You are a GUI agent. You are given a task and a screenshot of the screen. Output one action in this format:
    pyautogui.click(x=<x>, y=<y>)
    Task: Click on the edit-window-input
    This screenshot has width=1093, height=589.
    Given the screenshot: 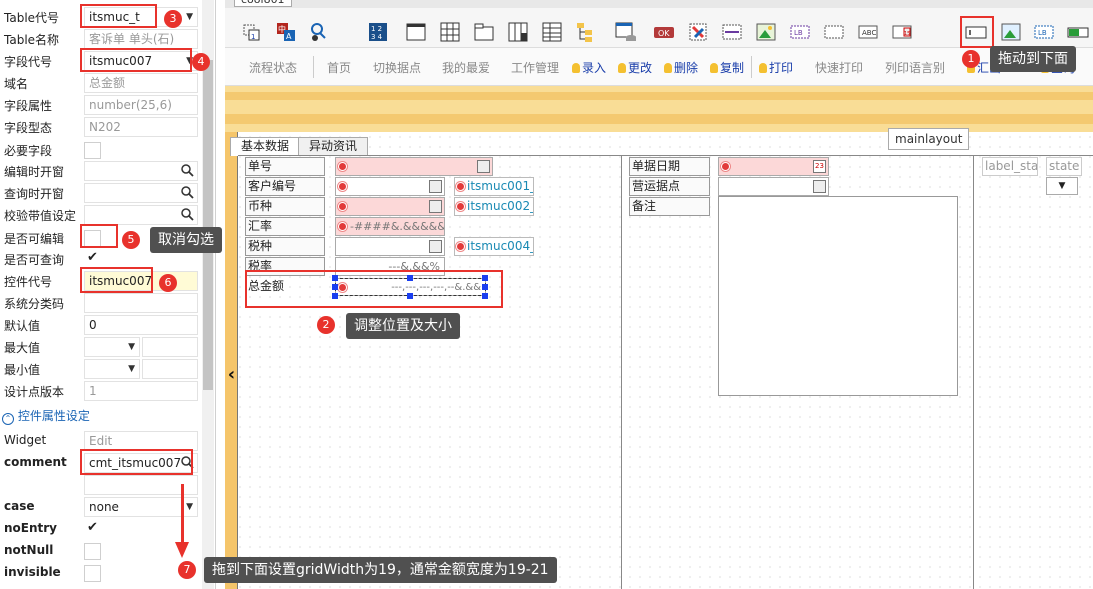 What is the action you would take?
    pyautogui.click(x=141, y=171)
    